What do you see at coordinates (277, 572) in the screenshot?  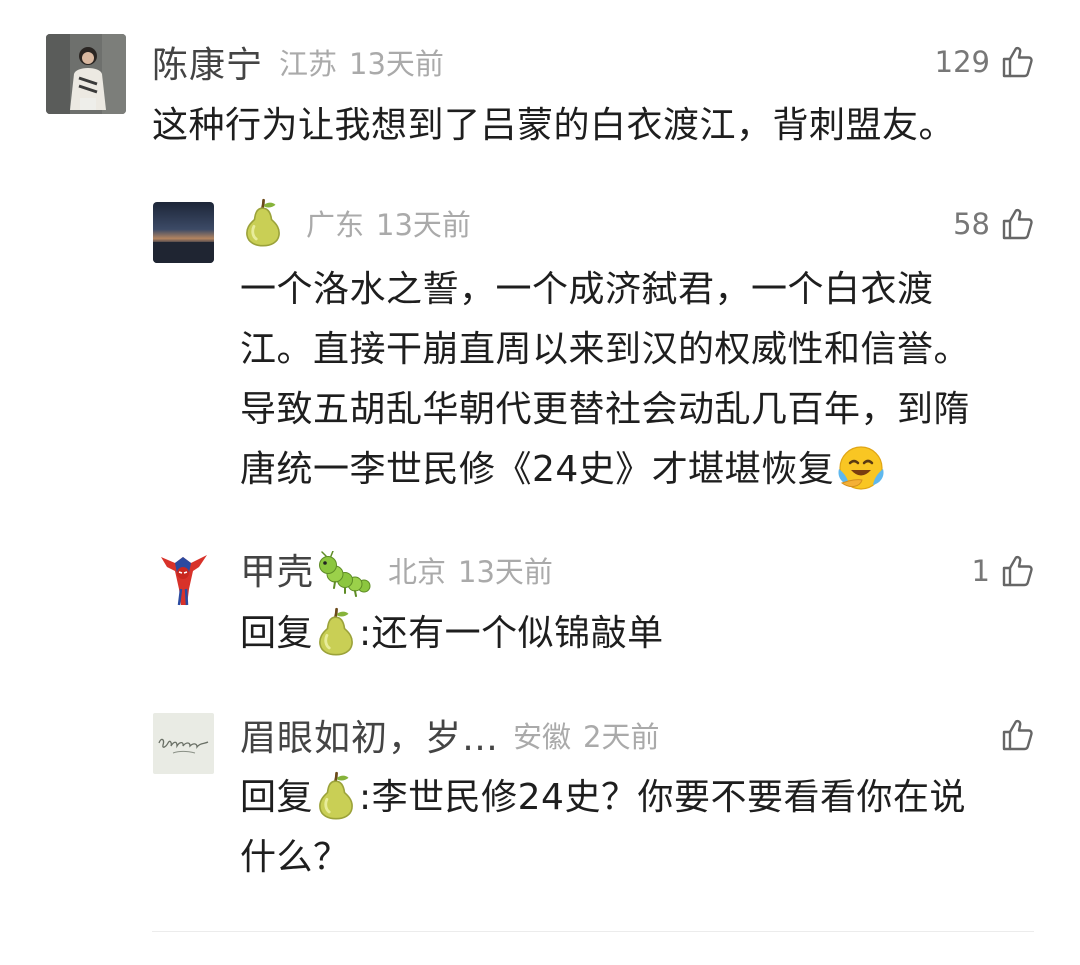 I see `username-text: 甲壳` at bounding box center [277, 572].